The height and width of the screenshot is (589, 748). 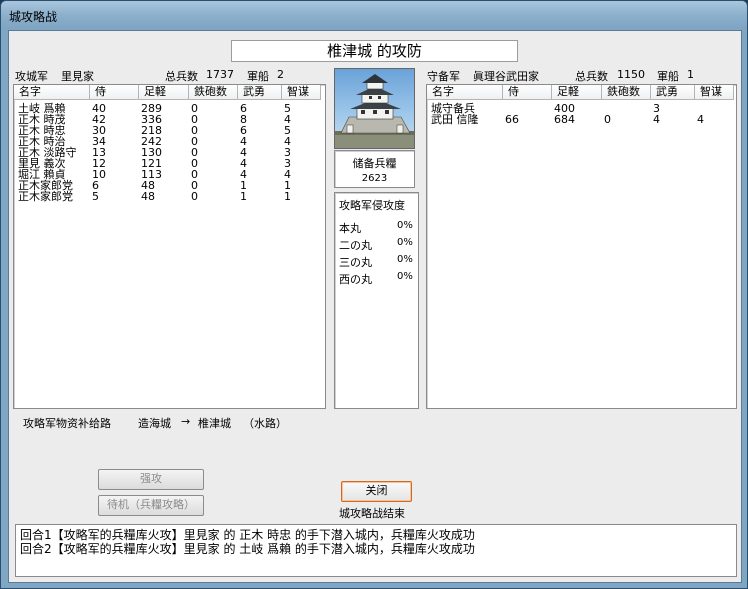 What do you see at coordinates (374, 15) in the screenshot?
I see `title-bar: 城攻略战` at bounding box center [374, 15].